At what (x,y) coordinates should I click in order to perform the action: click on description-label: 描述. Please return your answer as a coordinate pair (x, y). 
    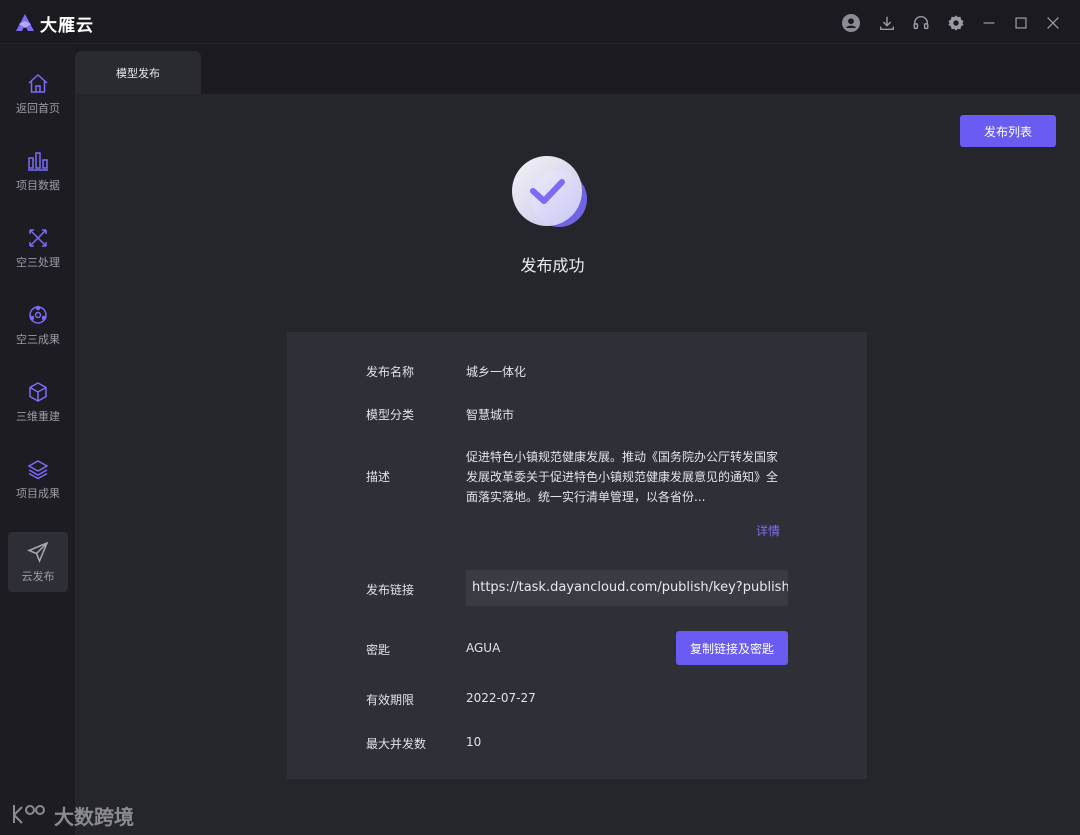
    Looking at the image, I should click on (378, 477).